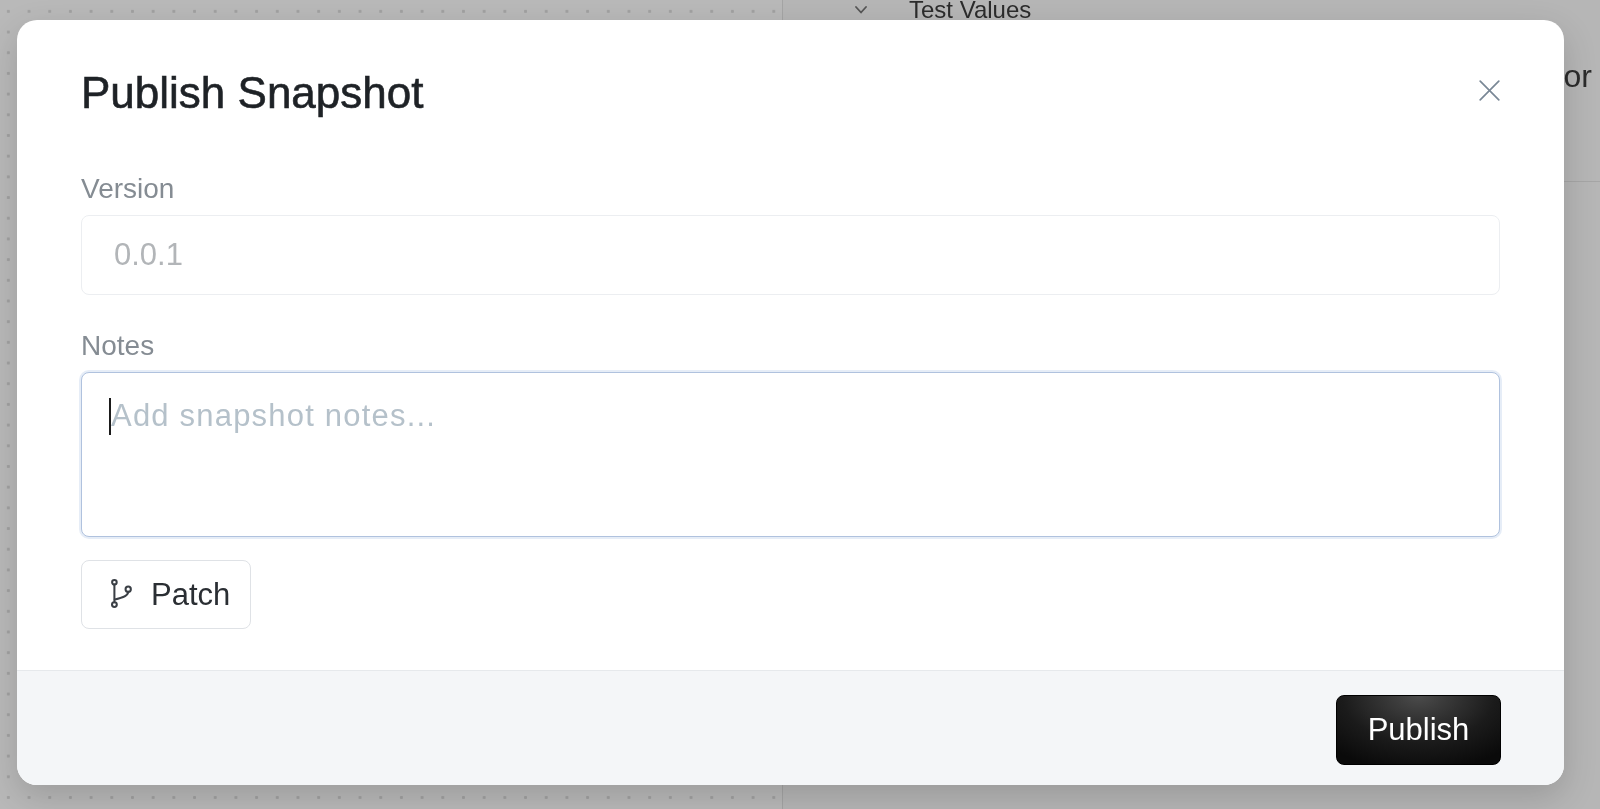 Image resolution: width=1600 pixels, height=809 pixels. I want to click on patch-button: Patch, so click(166, 594).